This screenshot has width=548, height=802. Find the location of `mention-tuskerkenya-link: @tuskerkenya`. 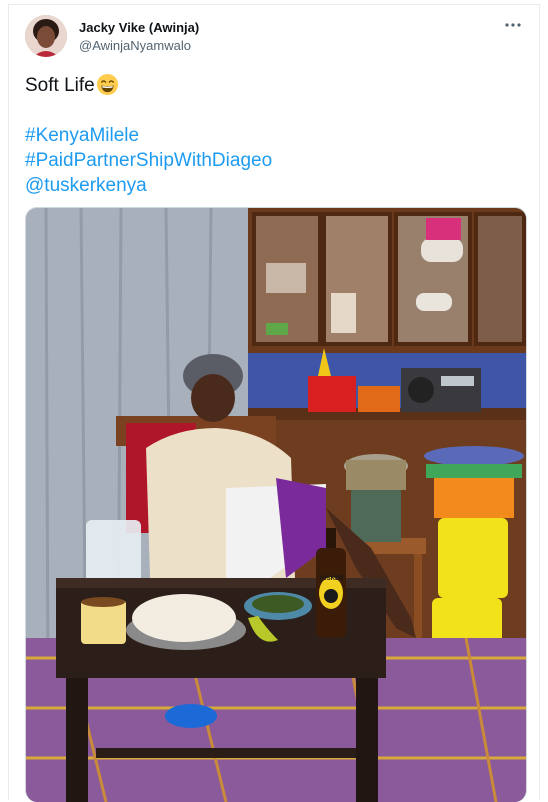

mention-tuskerkenya-link: @tuskerkenya is located at coordinates (270, 185).